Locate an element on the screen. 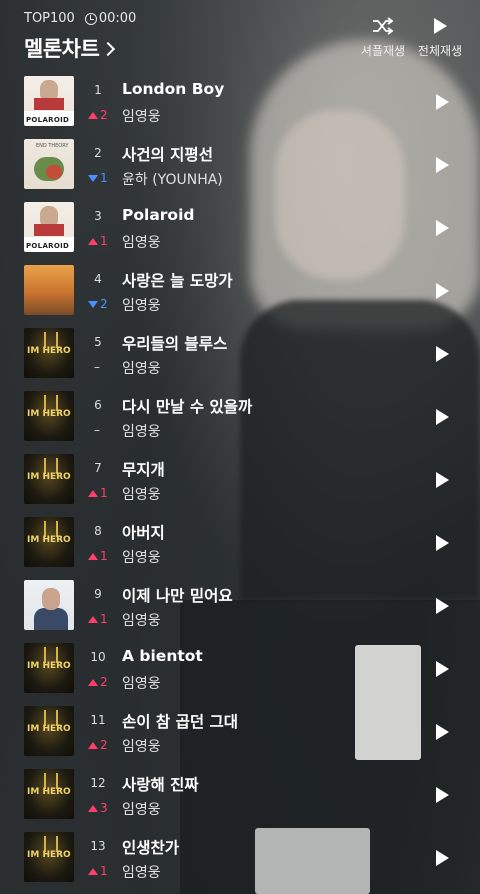  track-row: POLAROID 3 1 Polaroid 임영웅 is located at coordinates (240, 229).